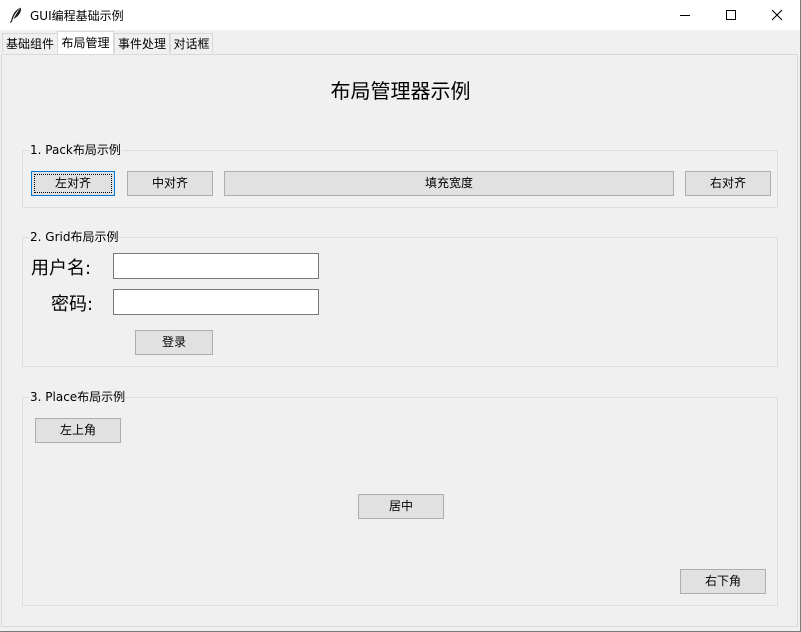 This screenshot has height=632, width=801. I want to click on minimize-button, so click(685, 15).